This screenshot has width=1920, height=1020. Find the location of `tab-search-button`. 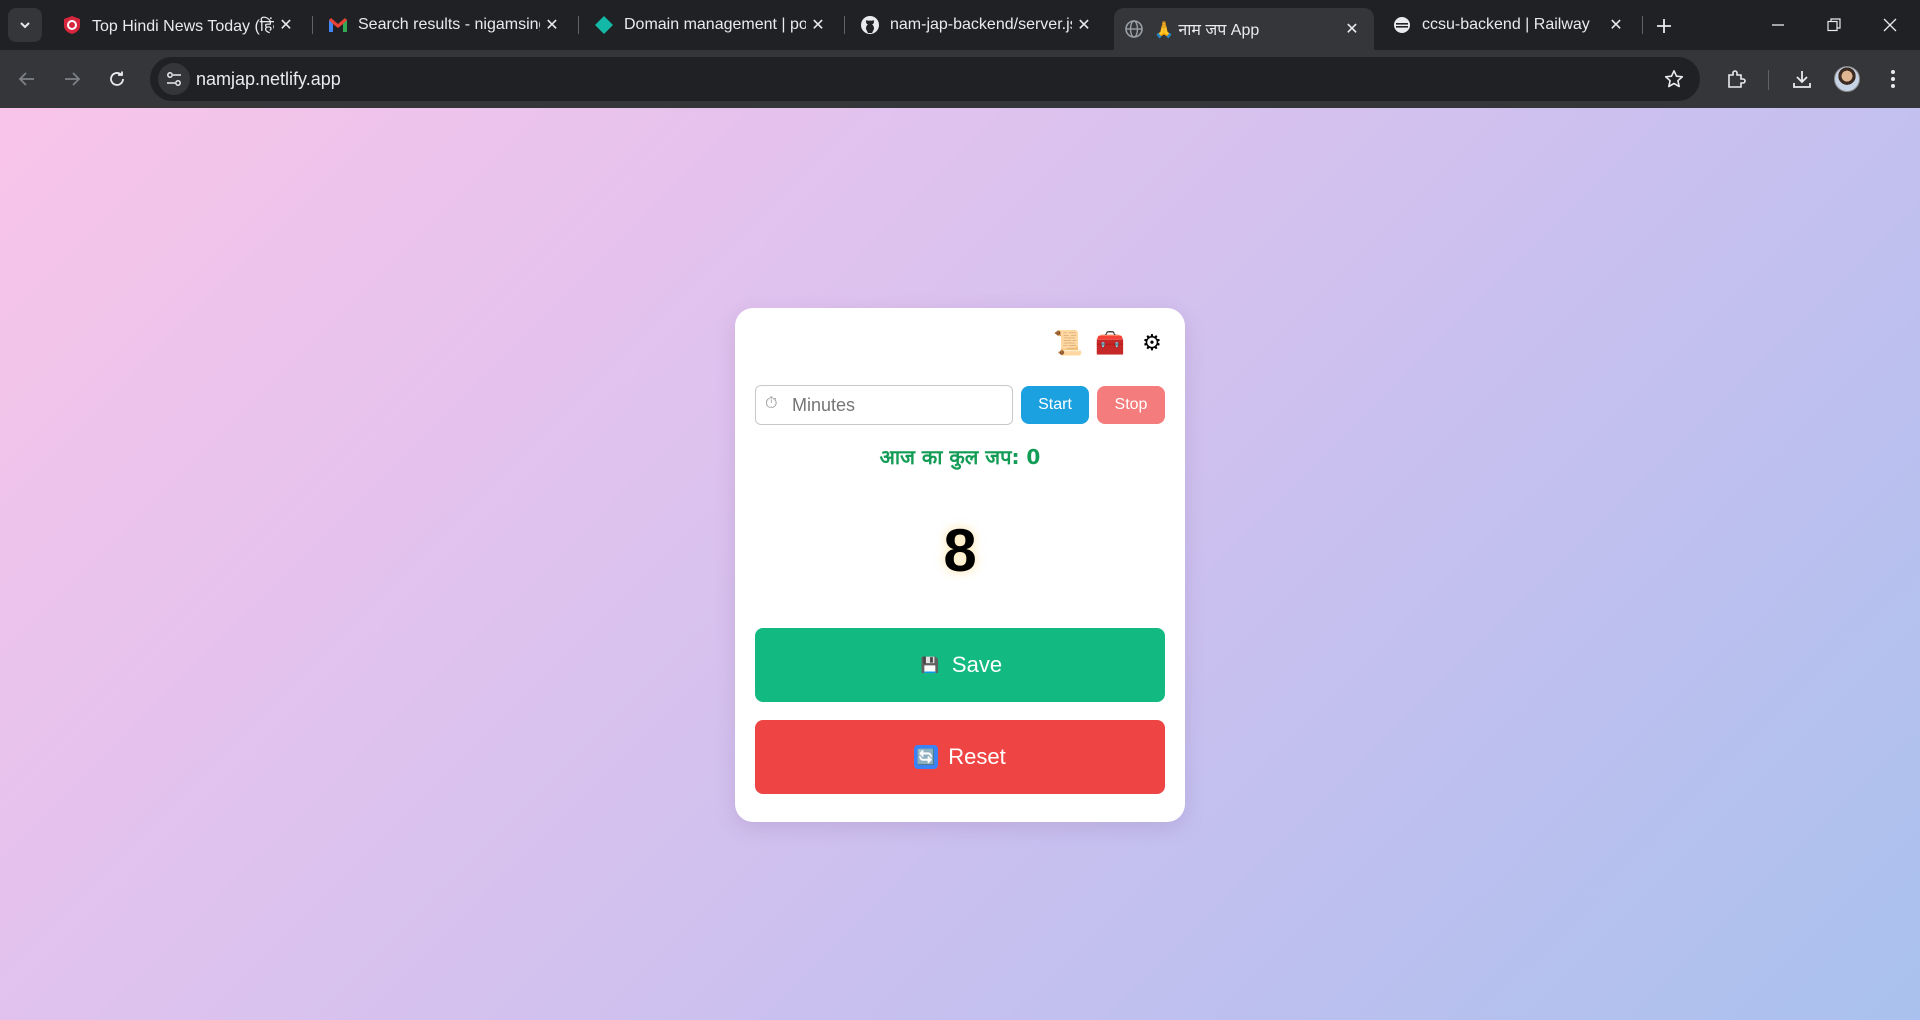

tab-search-button is located at coordinates (25, 25).